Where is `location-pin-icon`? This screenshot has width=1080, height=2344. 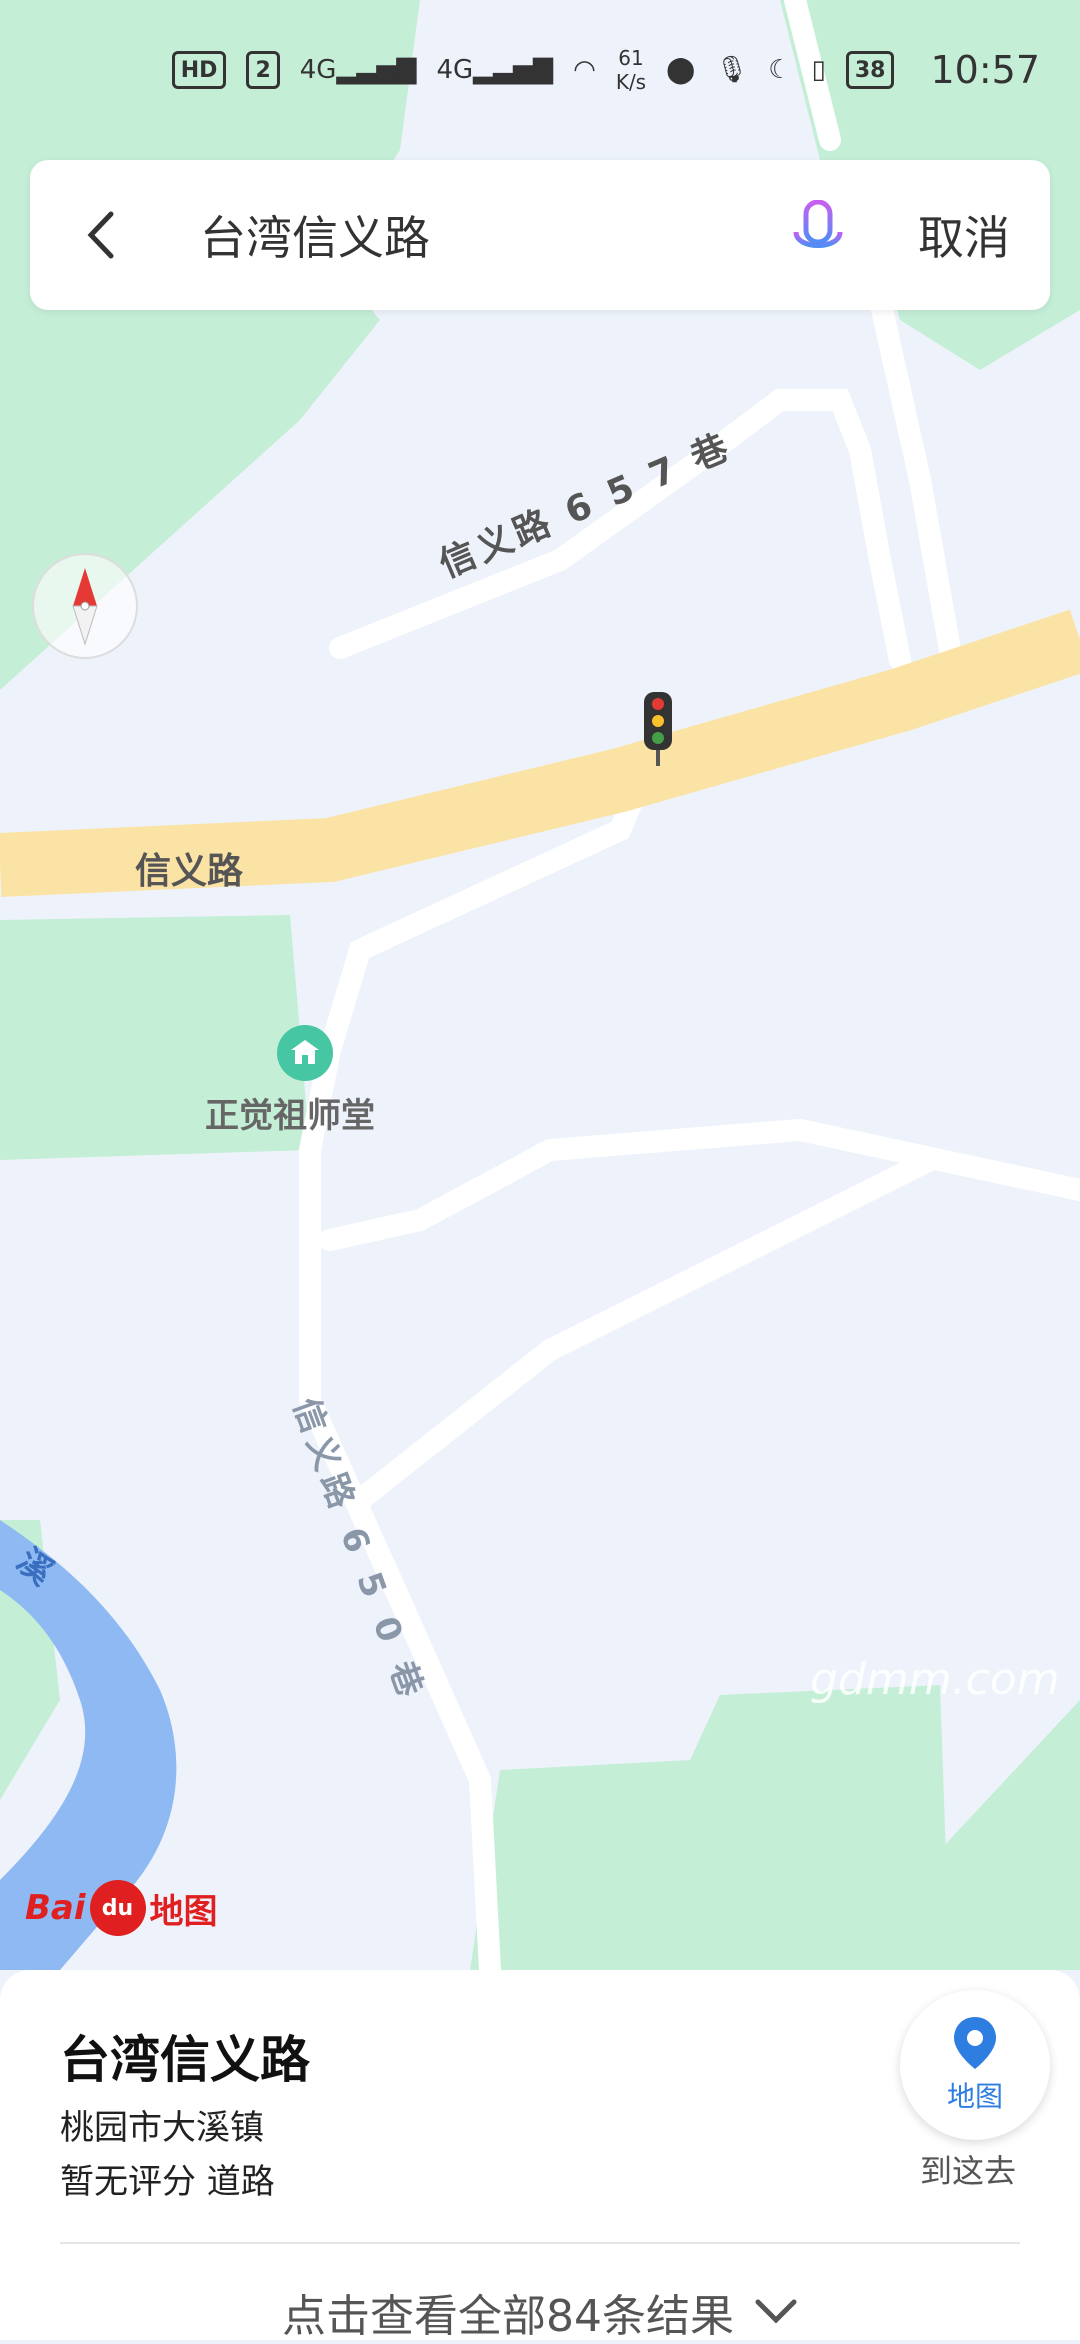 location-pin-icon is located at coordinates (975, 2043).